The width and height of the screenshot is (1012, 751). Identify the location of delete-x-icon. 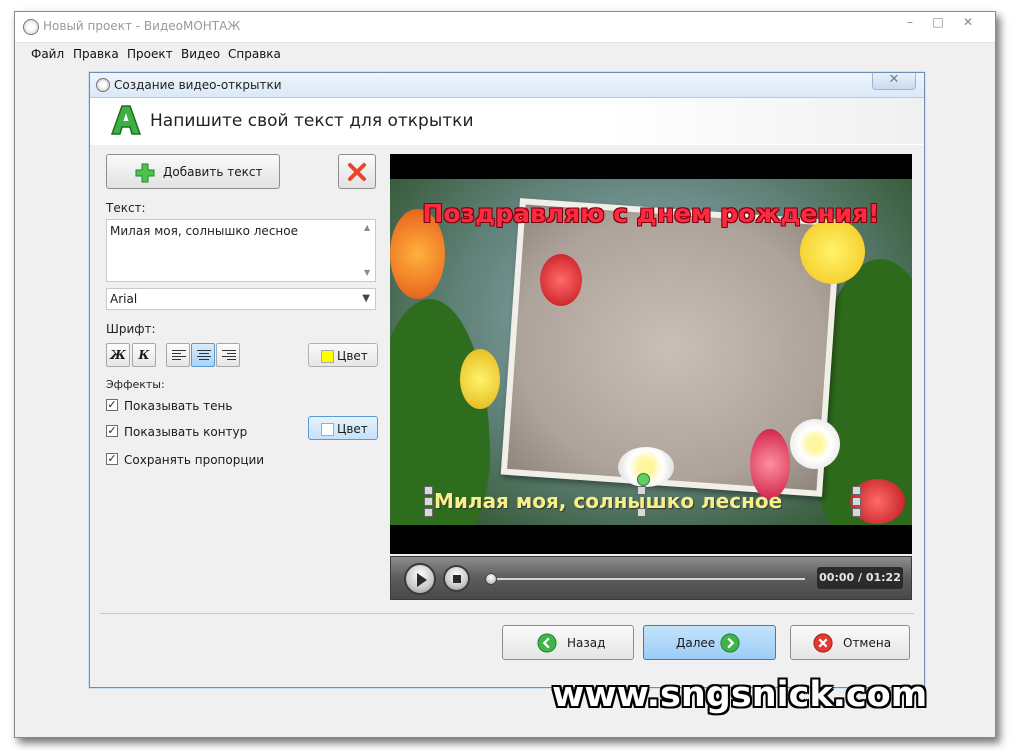
(357, 172).